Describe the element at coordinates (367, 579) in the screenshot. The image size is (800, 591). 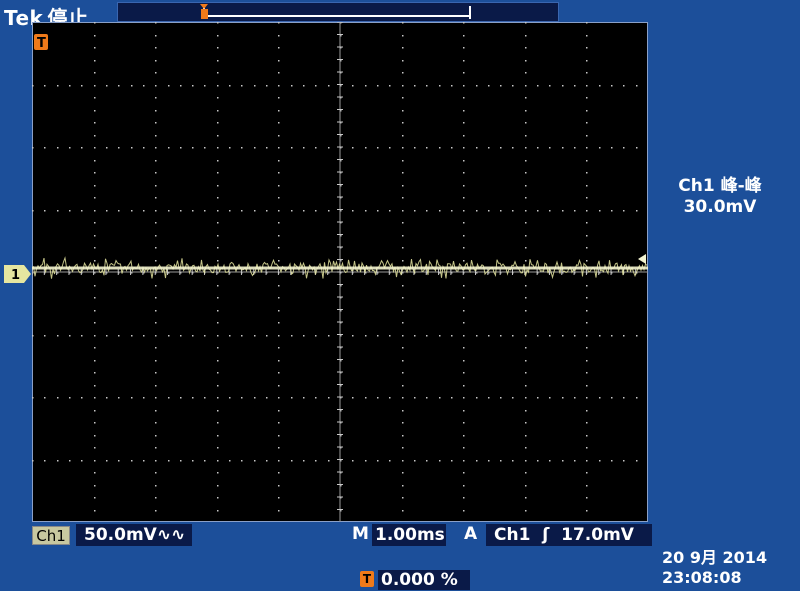
I see `trigger-position-icon: T` at that location.